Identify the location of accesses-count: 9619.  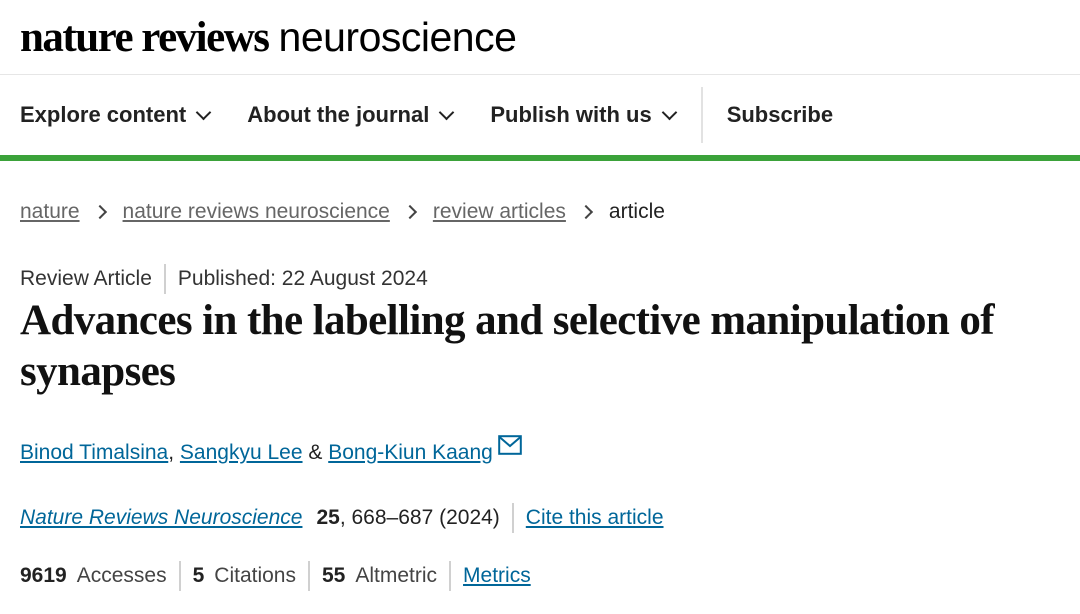
(43, 575).